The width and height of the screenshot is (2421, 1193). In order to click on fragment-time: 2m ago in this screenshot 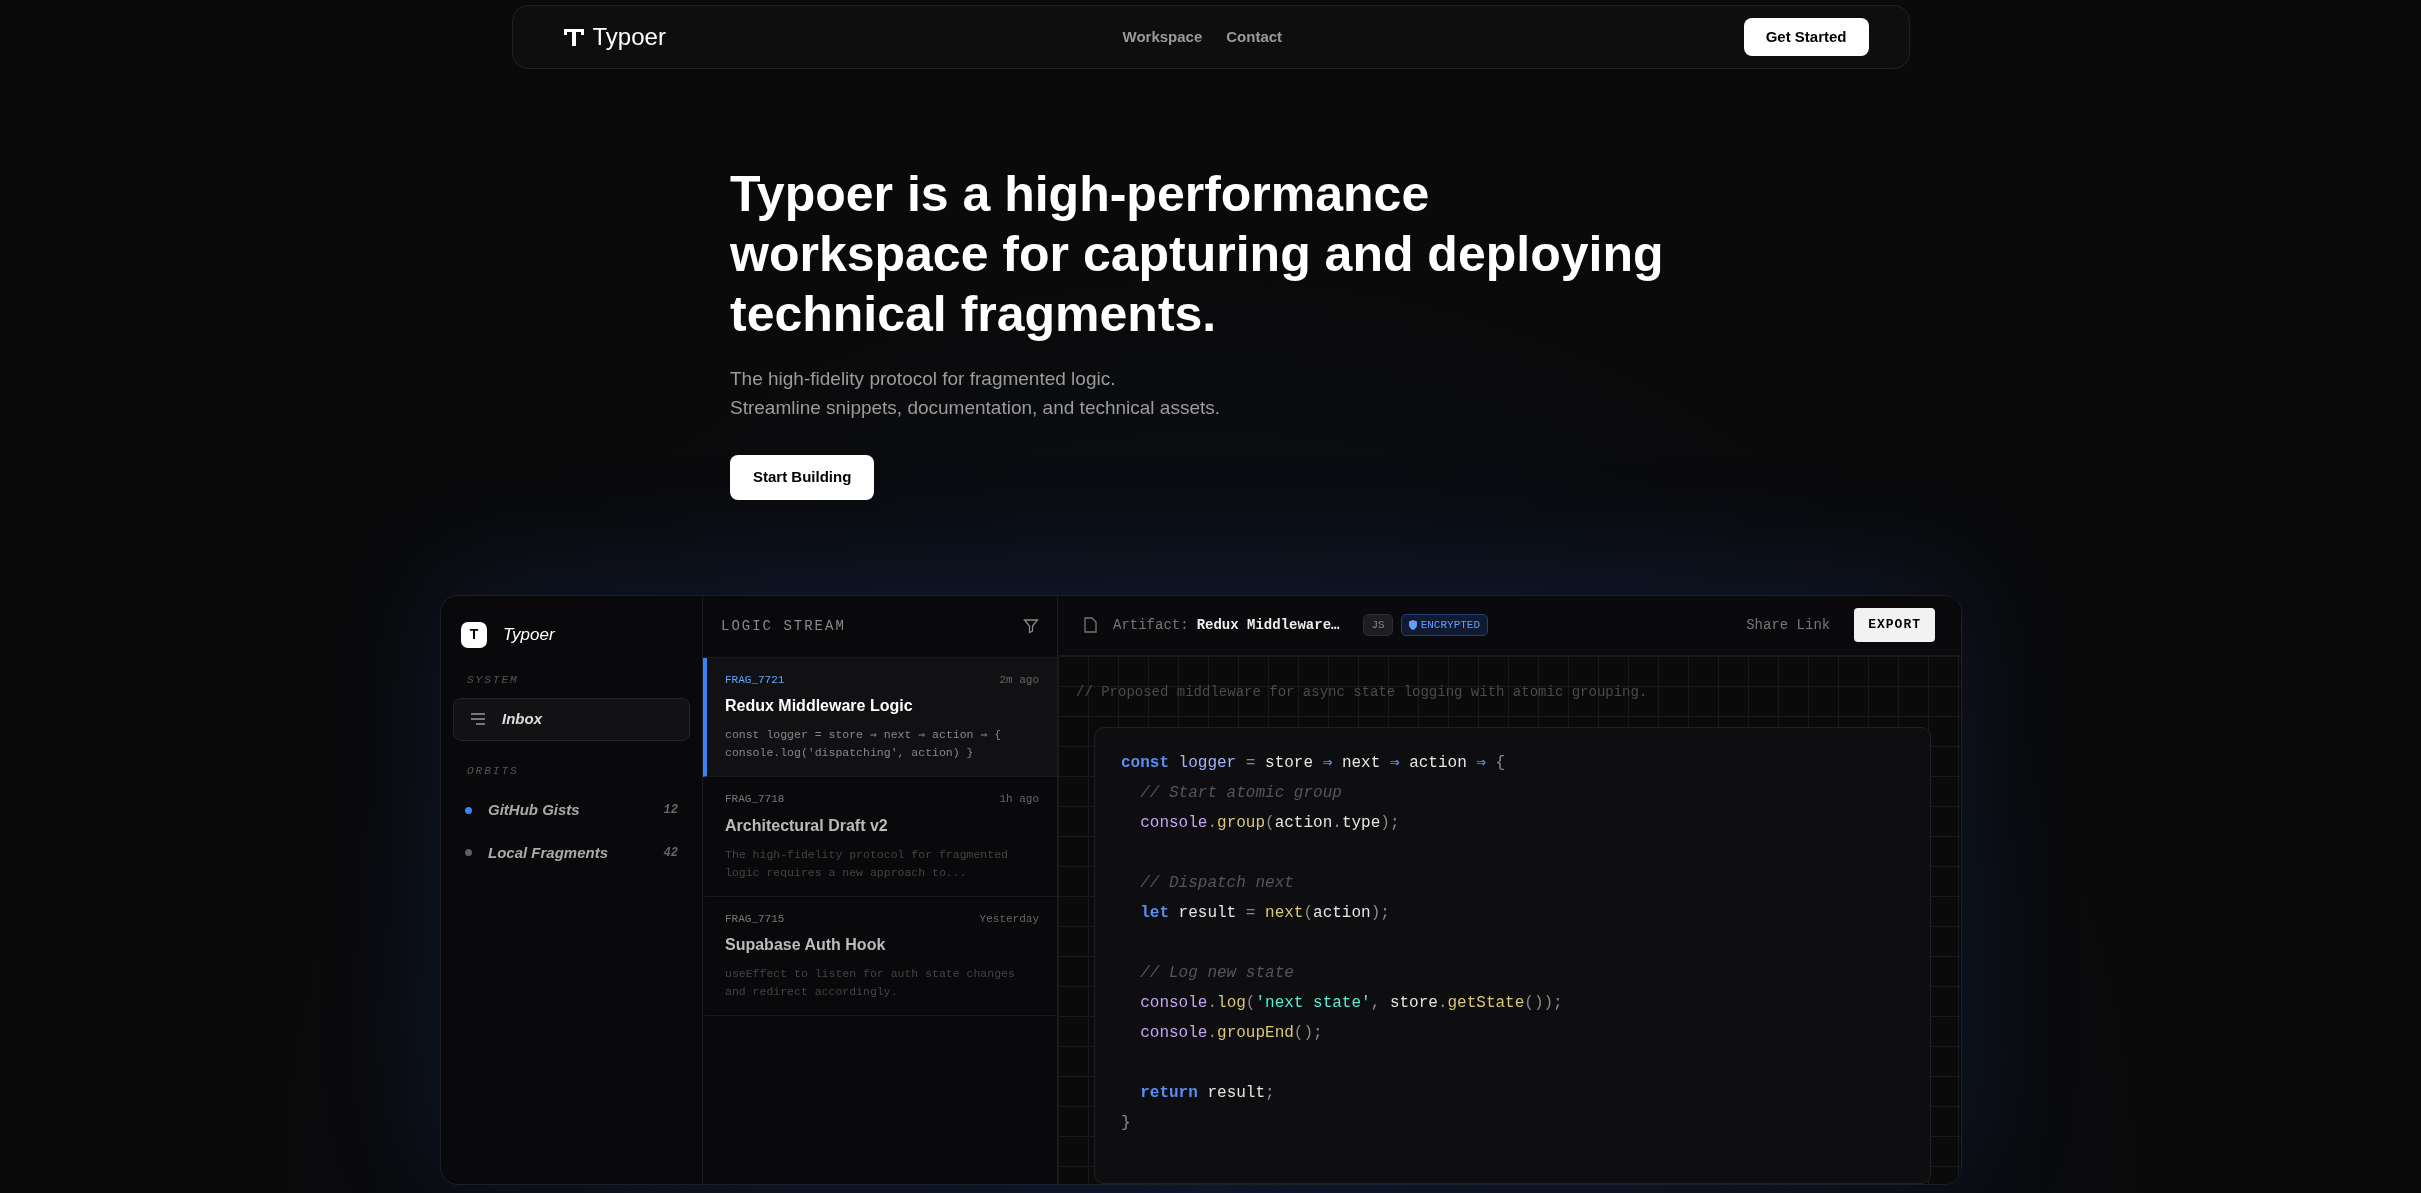, I will do `click(1019, 680)`.